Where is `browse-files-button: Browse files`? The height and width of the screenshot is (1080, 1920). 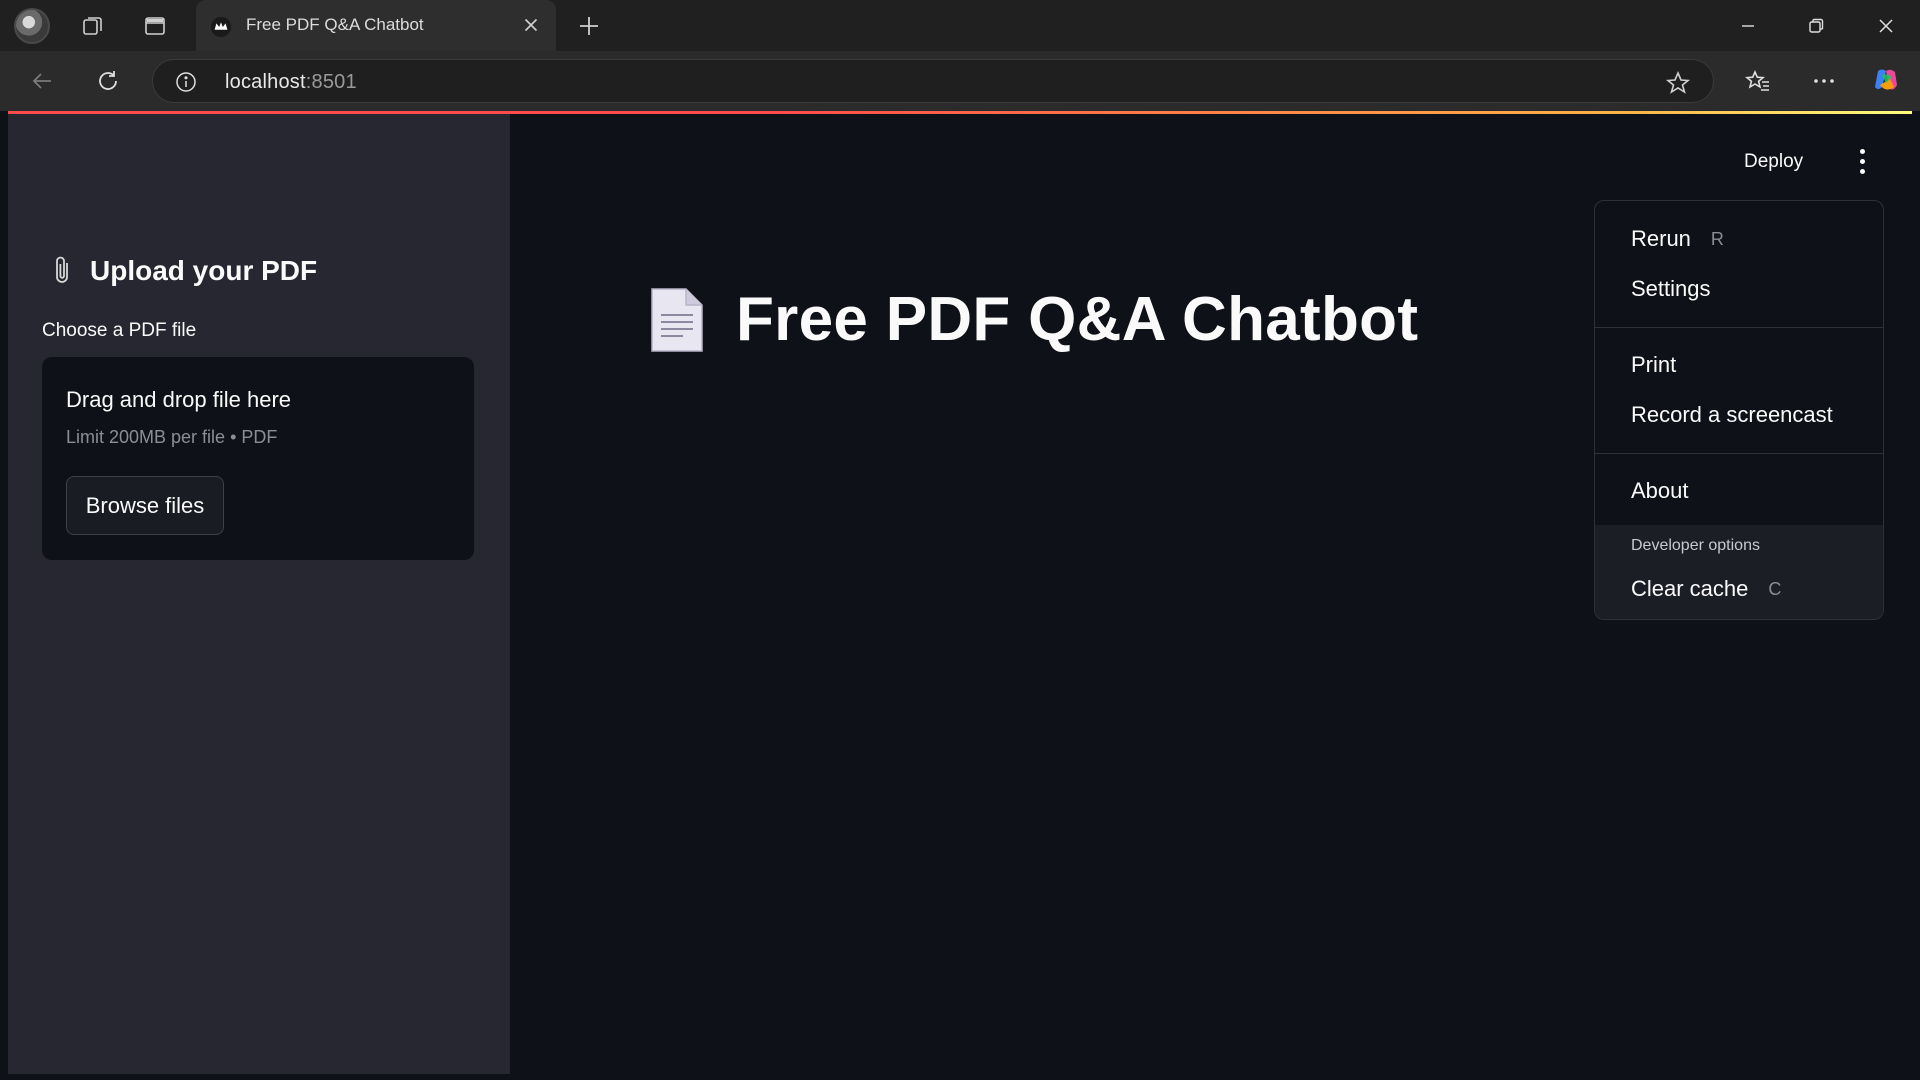 browse-files-button: Browse files is located at coordinates (145, 505).